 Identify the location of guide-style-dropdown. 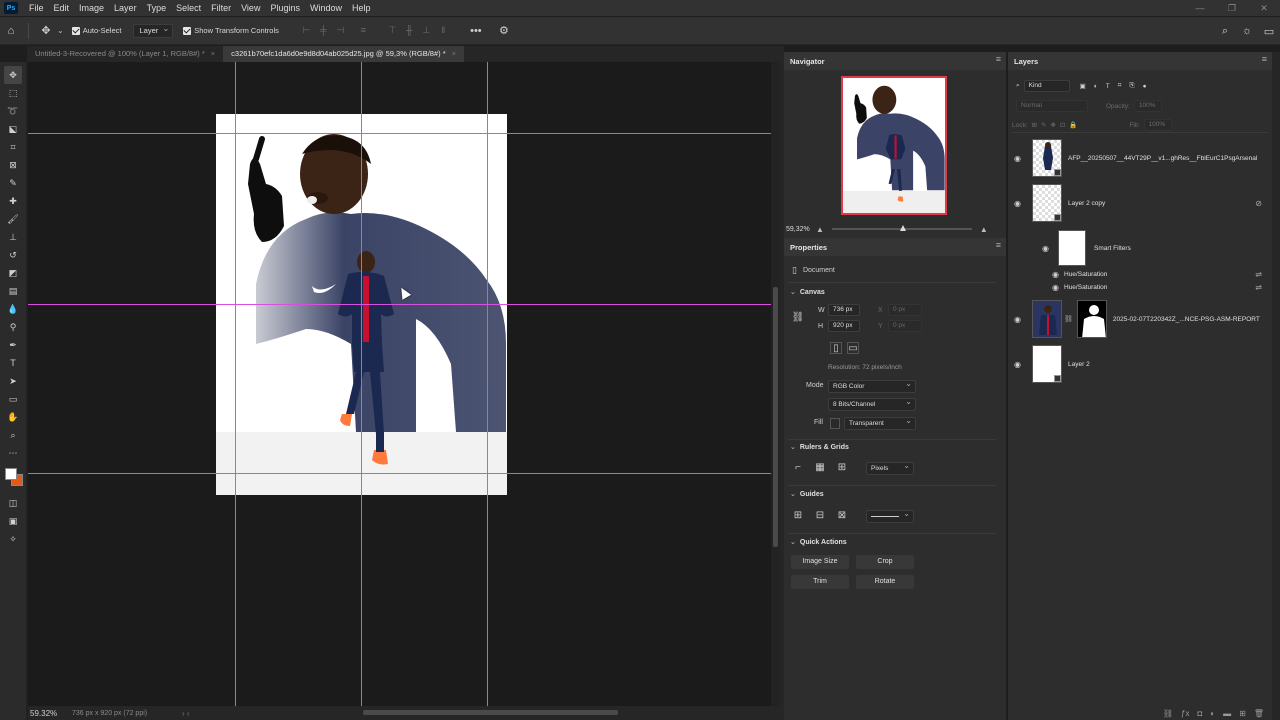
(890, 515).